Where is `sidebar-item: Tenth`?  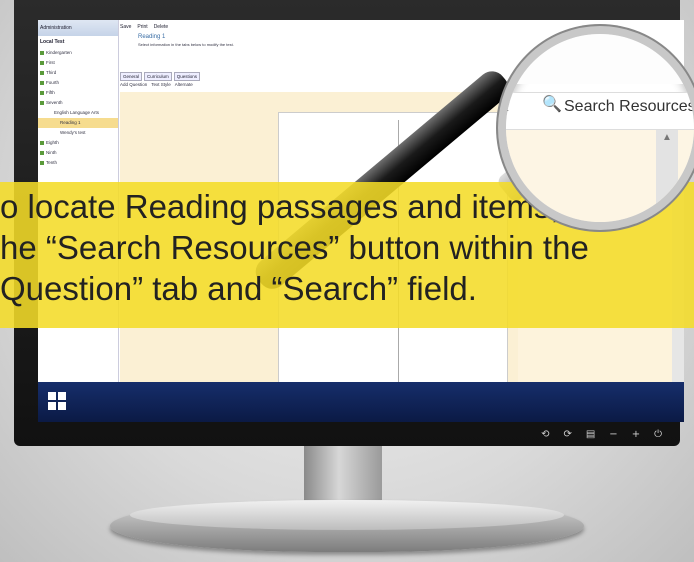 sidebar-item: Tenth is located at coordinates (78, 163).